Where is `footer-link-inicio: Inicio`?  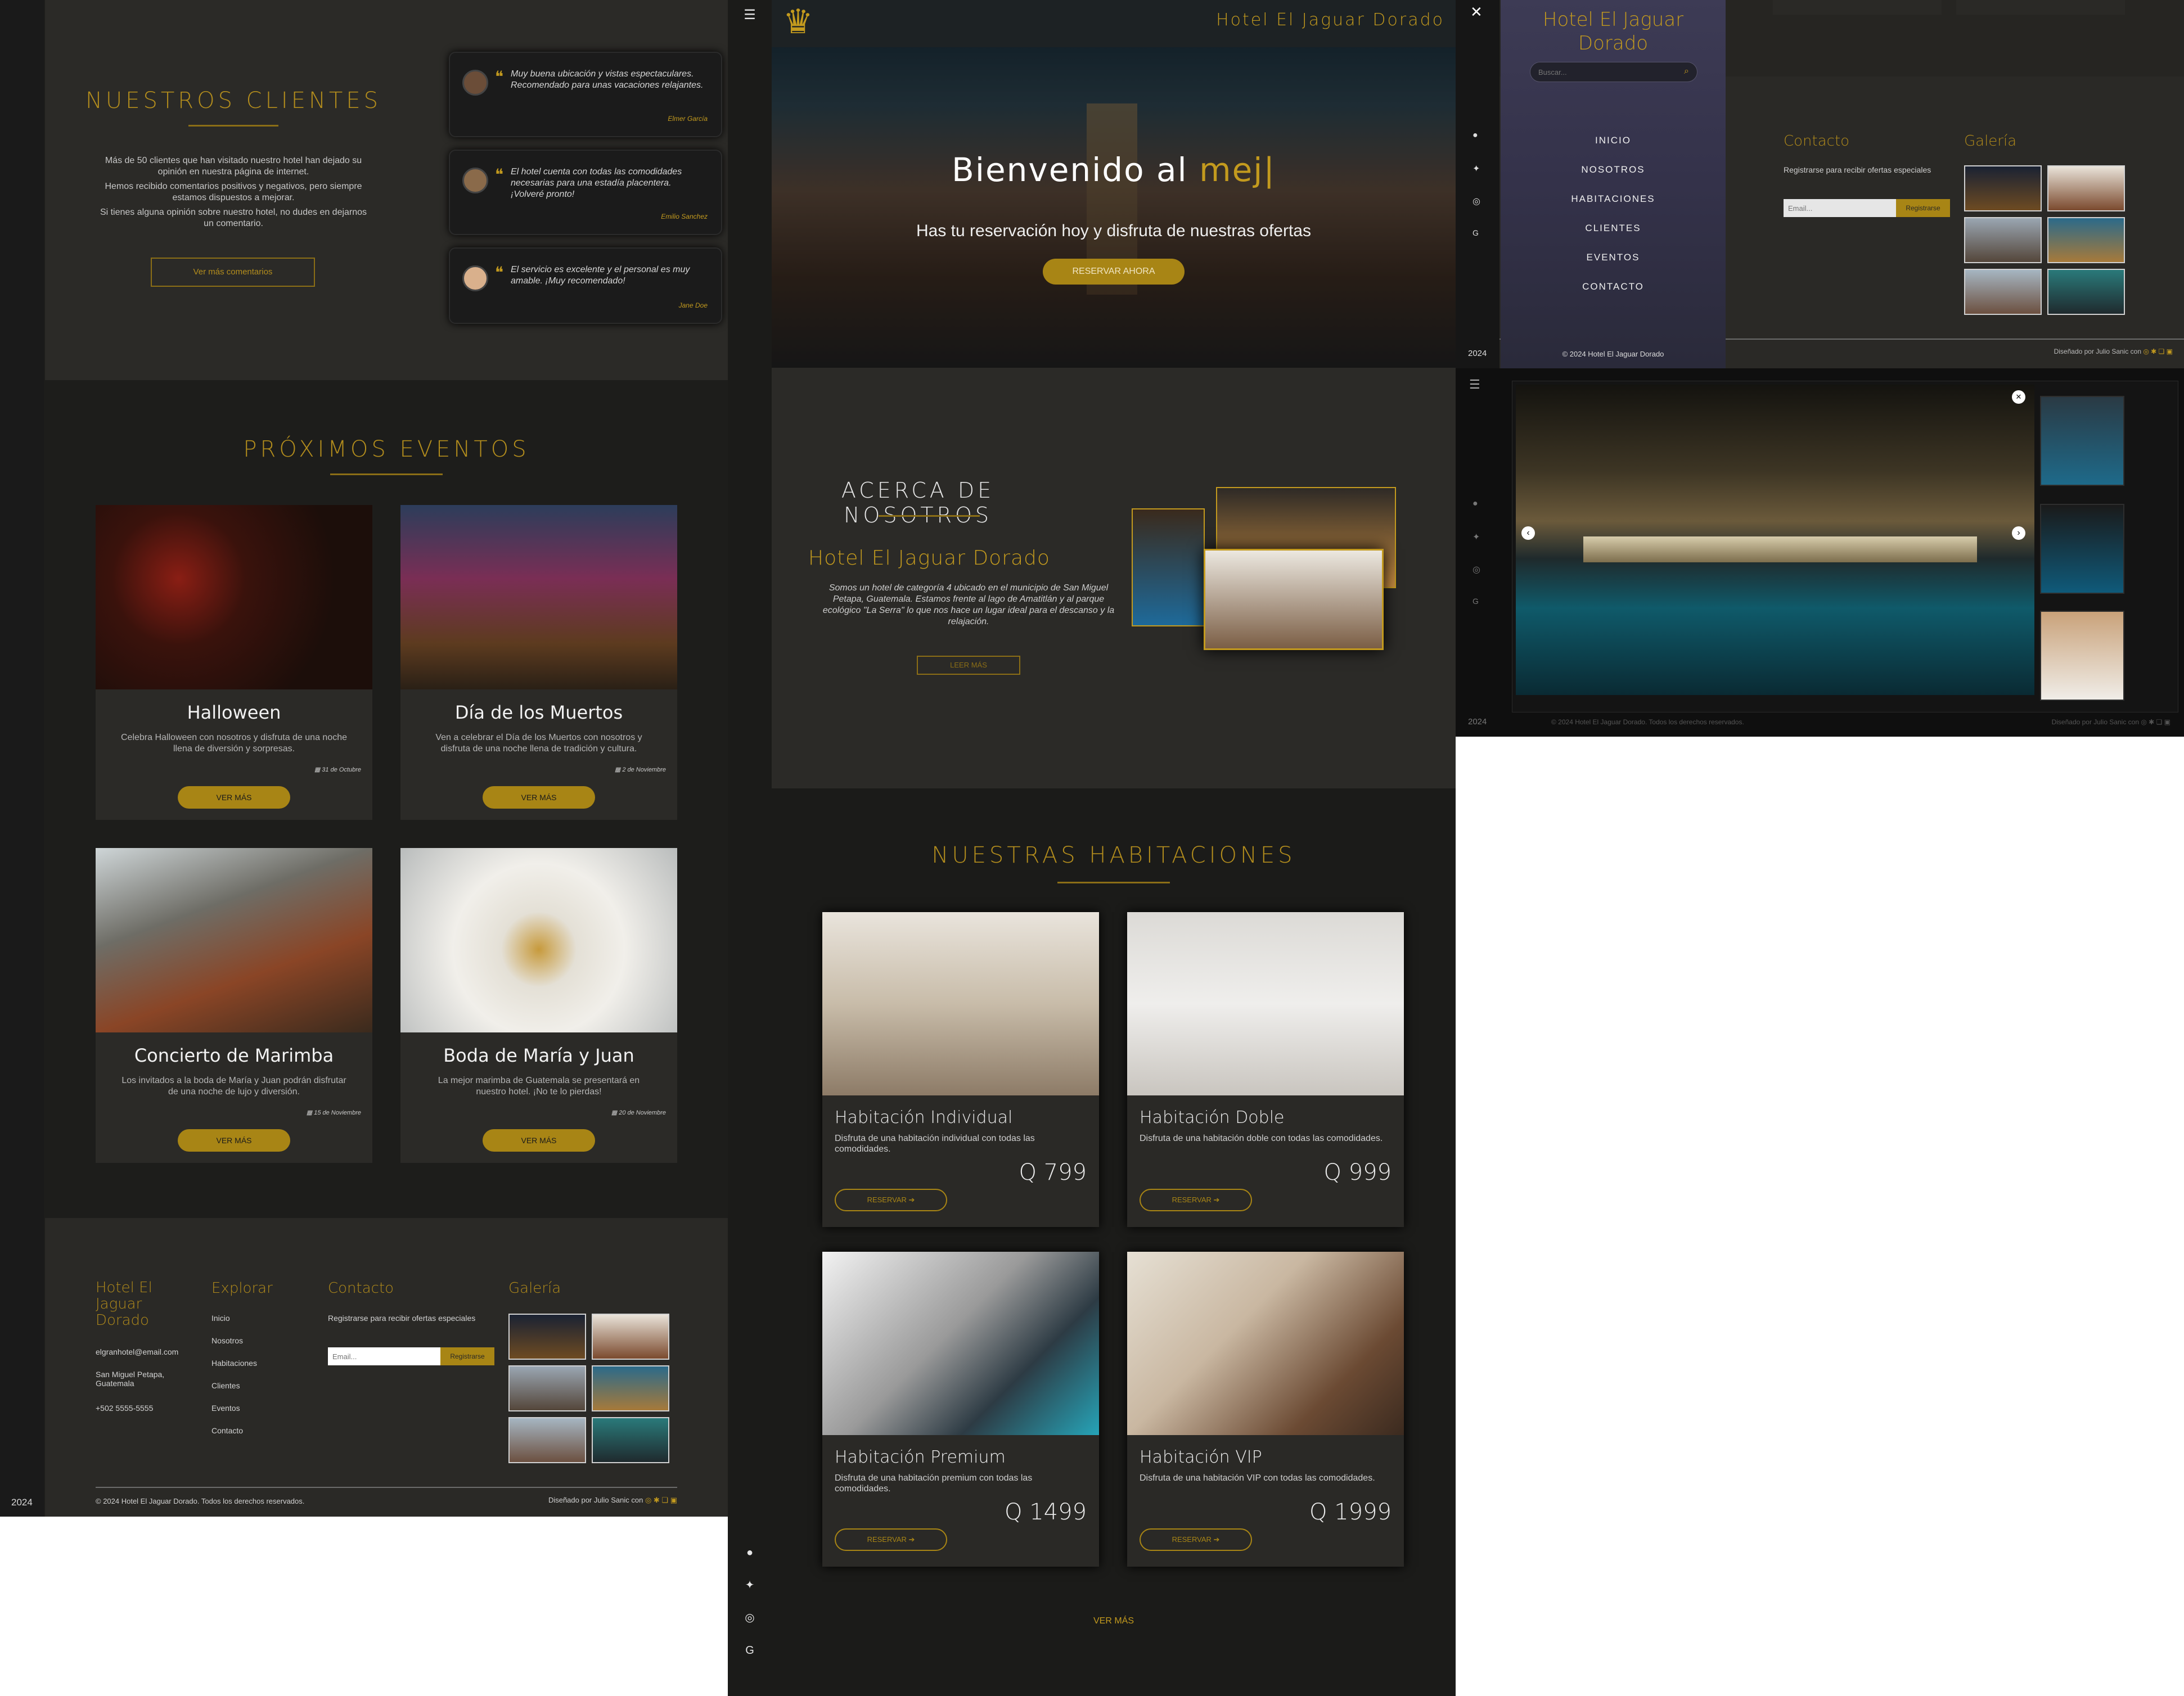
footer-link-inicio: Inicio is located at coordinates (234, 1325).